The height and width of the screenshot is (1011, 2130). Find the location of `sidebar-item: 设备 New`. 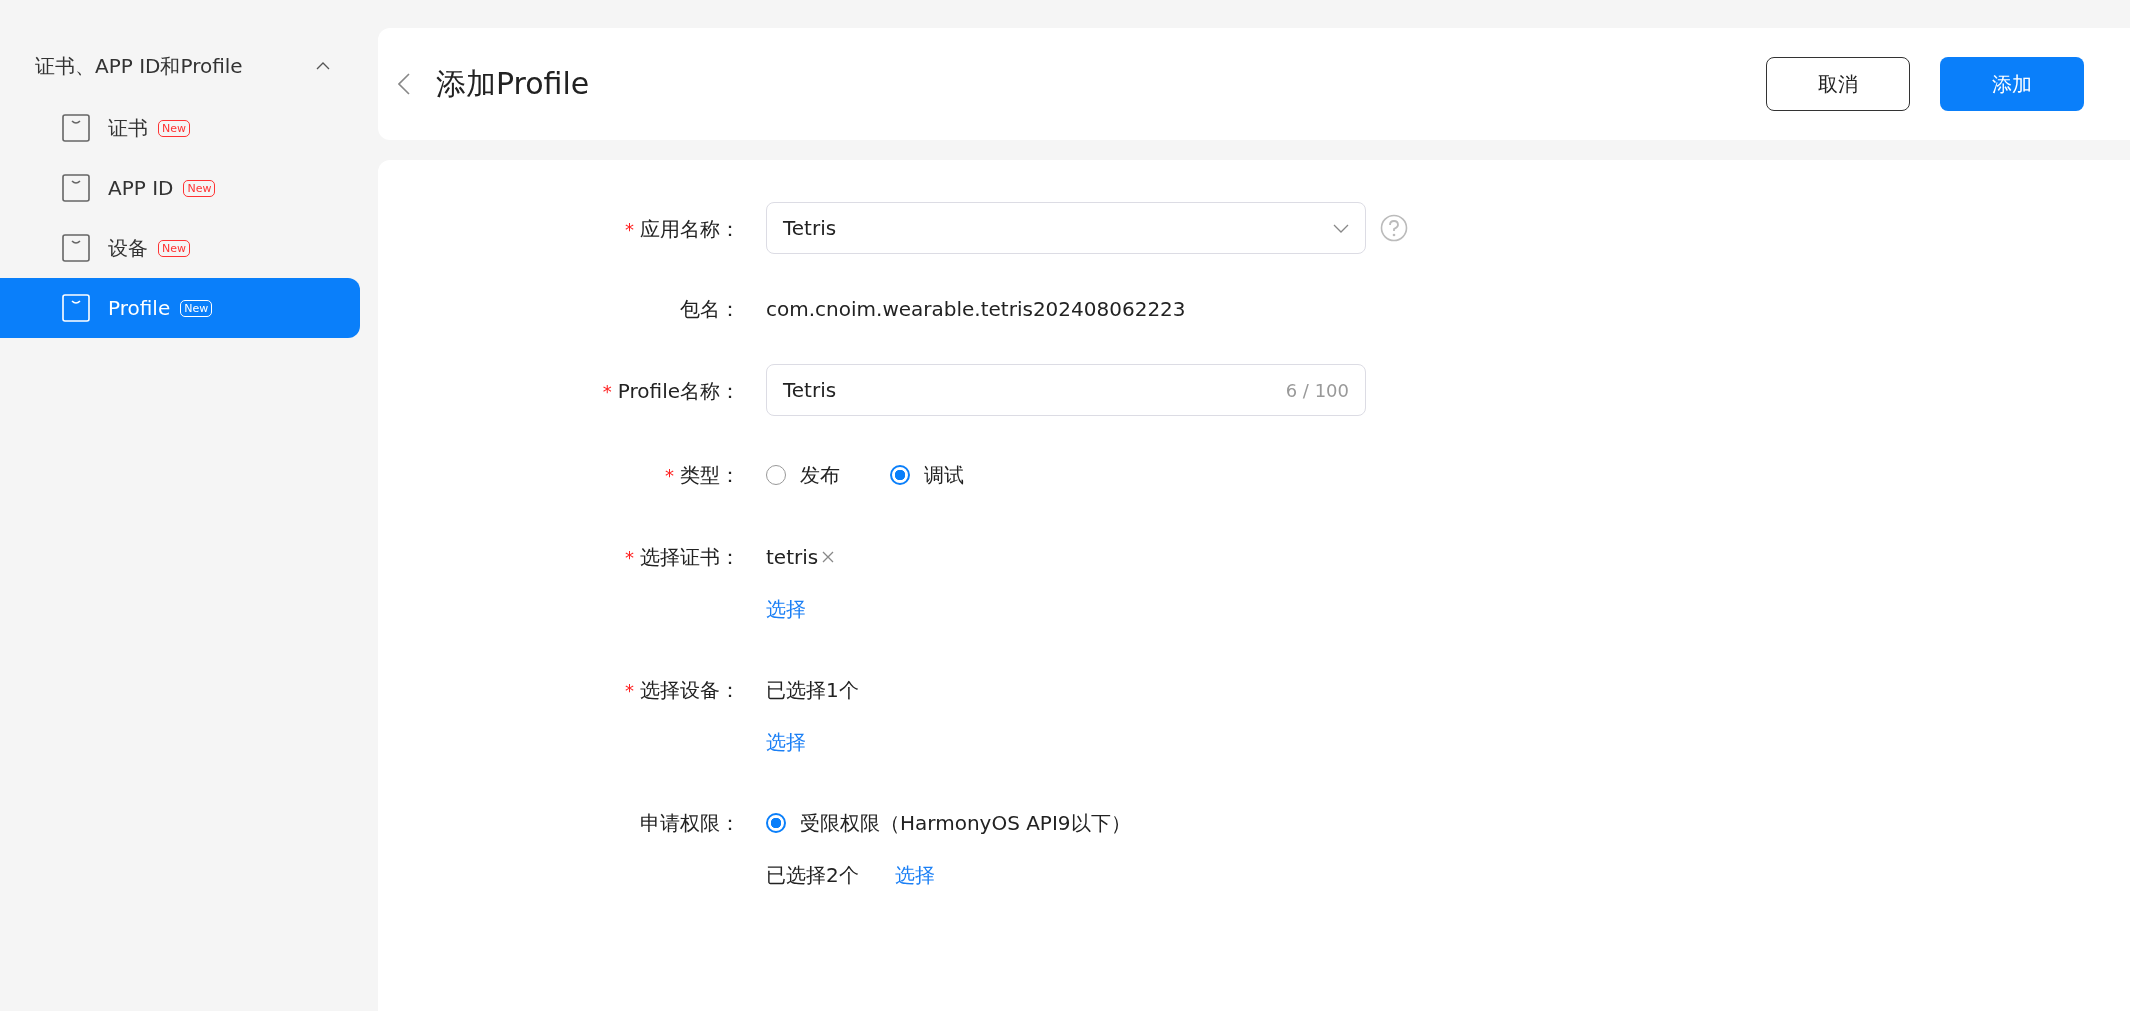

sidebar-item: 设备 New is located at coordinates (180, 248).